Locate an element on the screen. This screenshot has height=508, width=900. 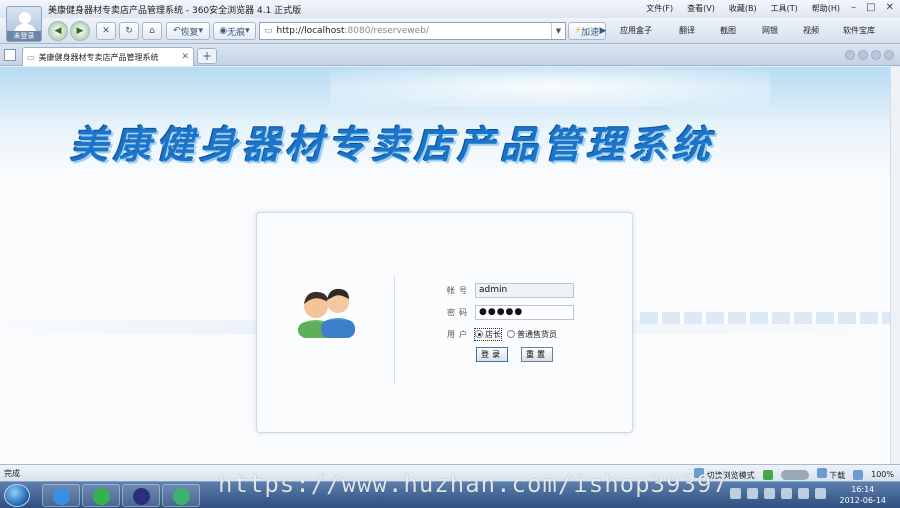
form-buttons: 登录 重置 is located at coordinates (514, 354).